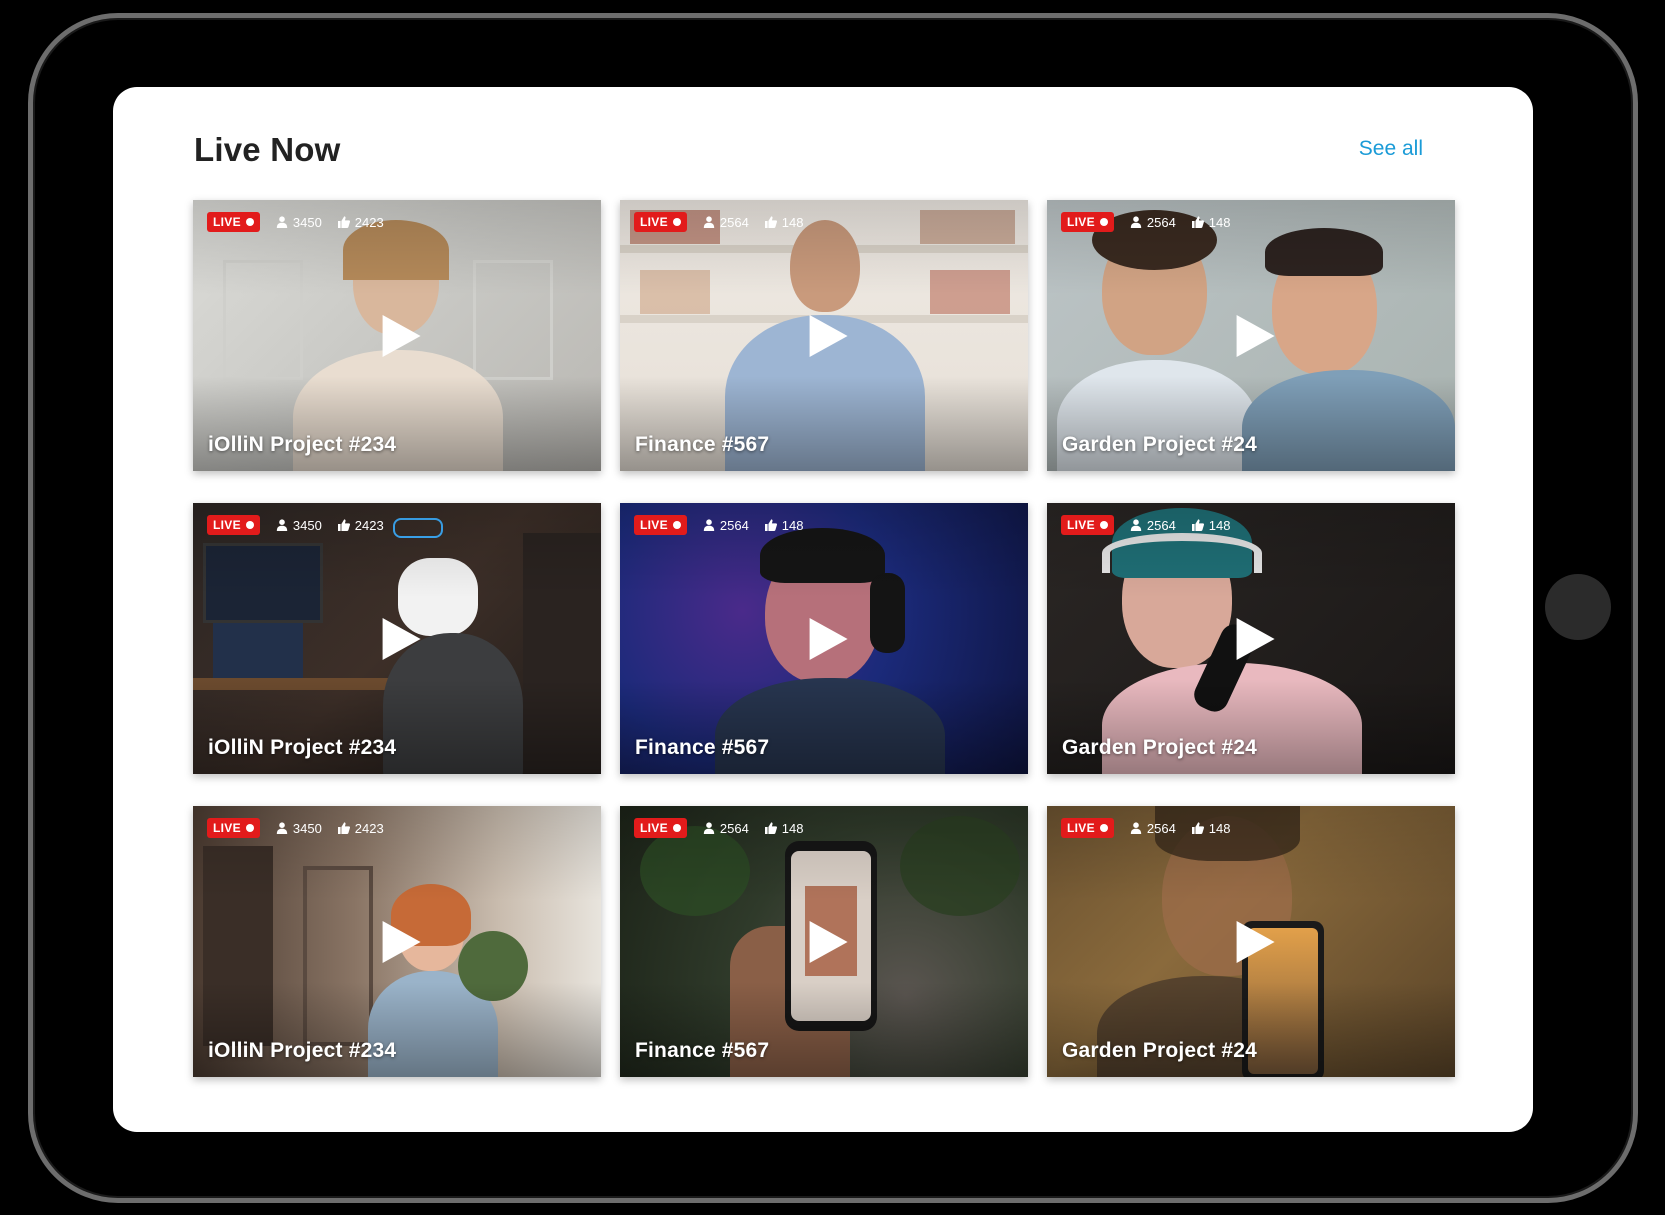  I want to click on home-button, so click(1578, 607).